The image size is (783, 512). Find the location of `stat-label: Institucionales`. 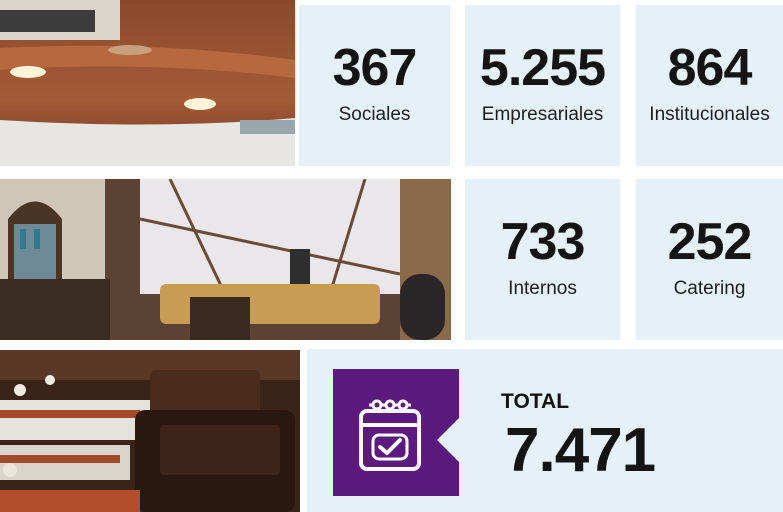

stat-label: Institucionales is located at coordinates (709, 114).